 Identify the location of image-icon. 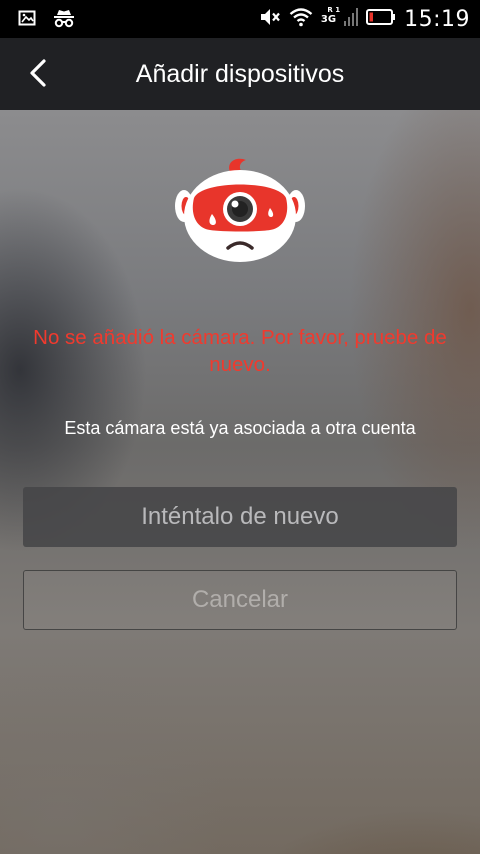
(27, 21).